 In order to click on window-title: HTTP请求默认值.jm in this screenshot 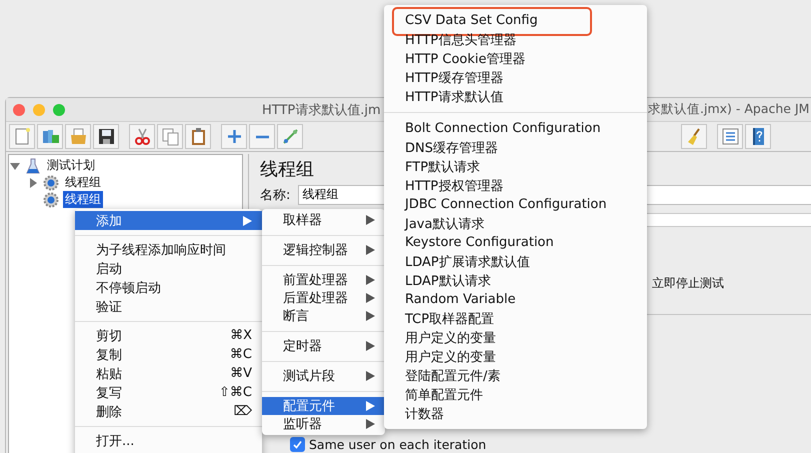, I will do `click(321, 110)`.